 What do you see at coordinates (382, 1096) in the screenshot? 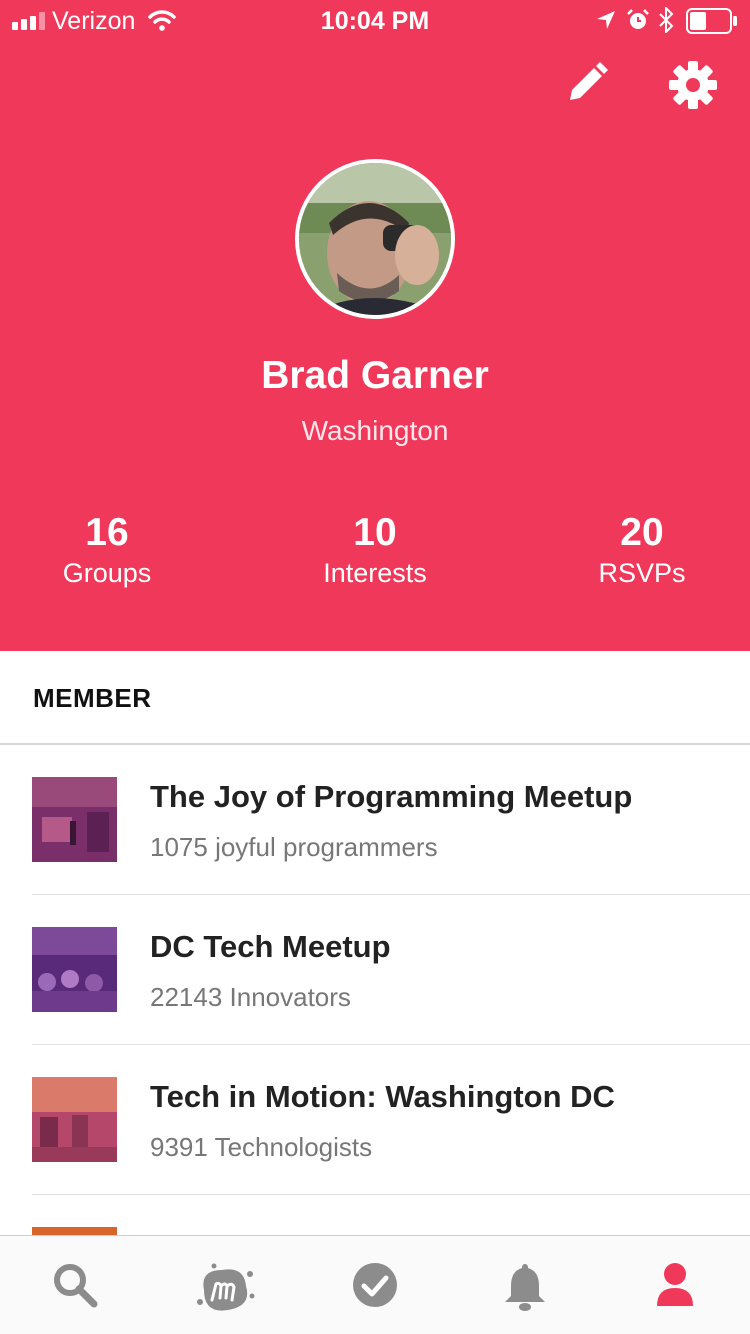
I see `group-name: Tech in Motion: Washington DC` at bounding box center [382, 1096].